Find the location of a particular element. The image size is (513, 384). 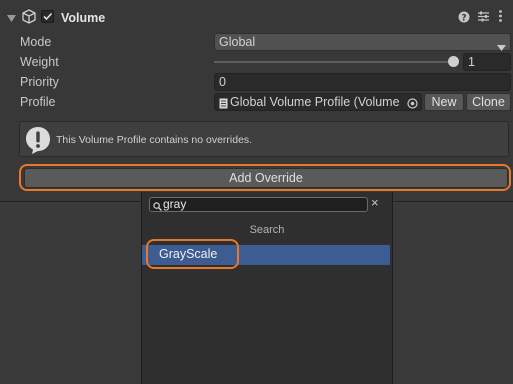

clear-search-icon: × is located at coordinates (375, 203).